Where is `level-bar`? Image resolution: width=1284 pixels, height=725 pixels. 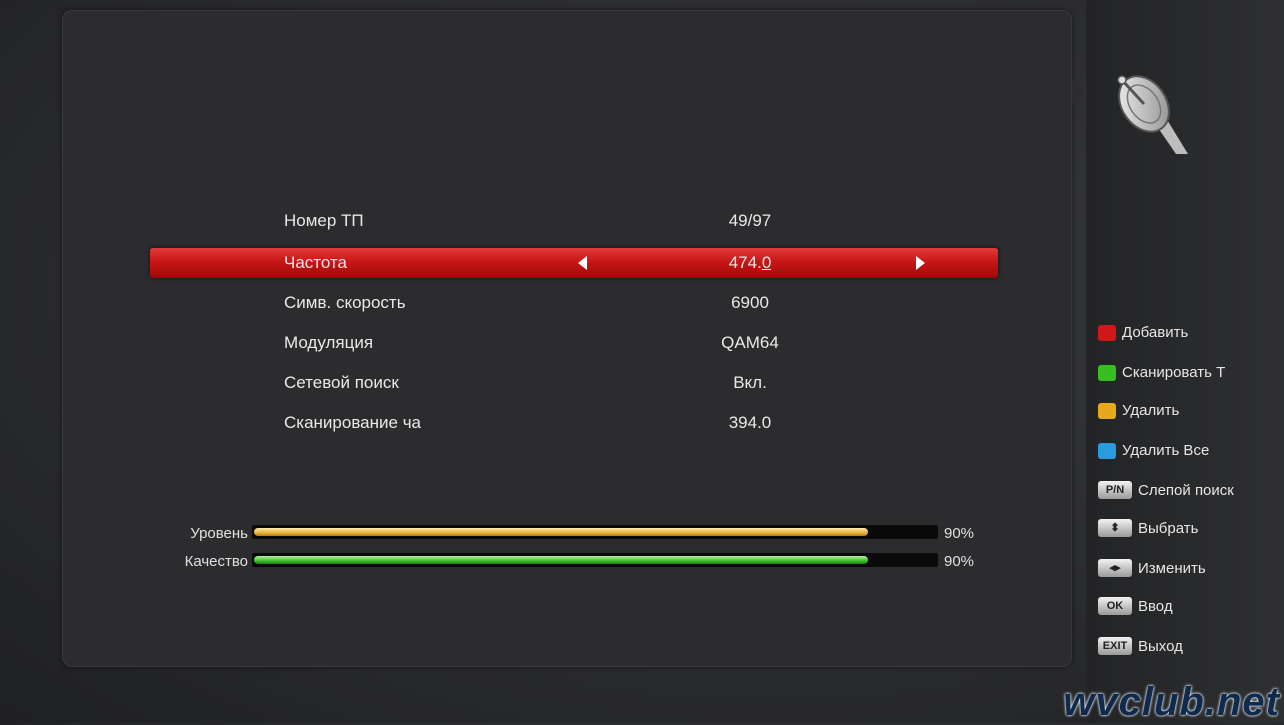
level-bar is located at coordinates (595, 532).